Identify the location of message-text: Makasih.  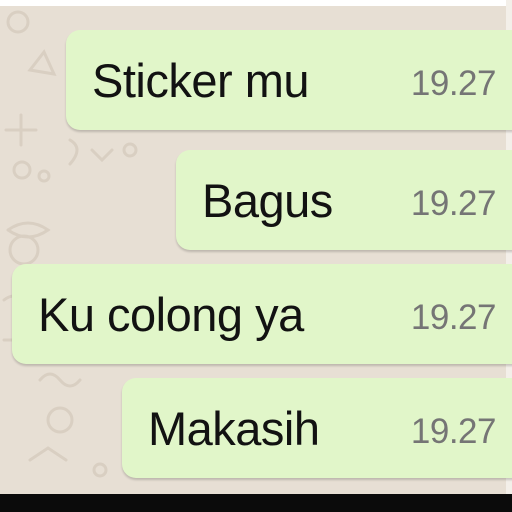
(234, 428).